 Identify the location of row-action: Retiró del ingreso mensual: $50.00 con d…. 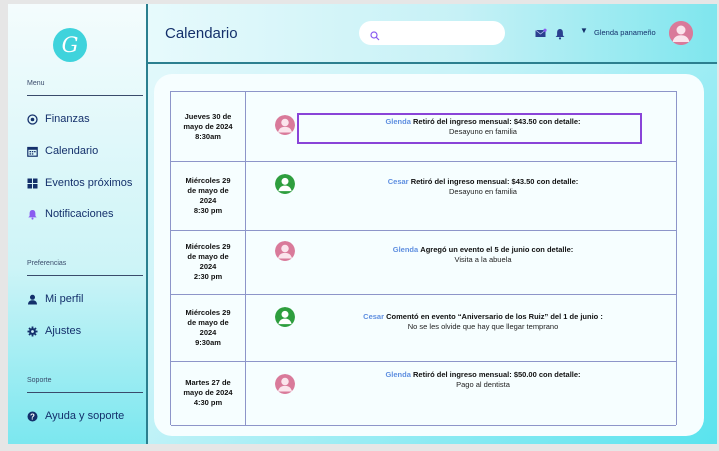
(496, 374).